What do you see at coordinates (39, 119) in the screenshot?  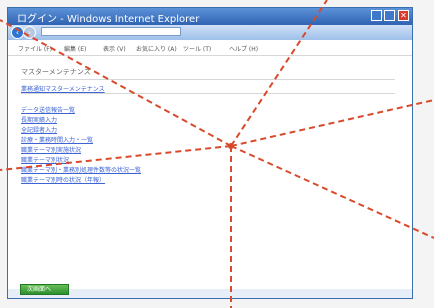 I see `link-2: 長期実績入力` at bounding box center [39, 119].